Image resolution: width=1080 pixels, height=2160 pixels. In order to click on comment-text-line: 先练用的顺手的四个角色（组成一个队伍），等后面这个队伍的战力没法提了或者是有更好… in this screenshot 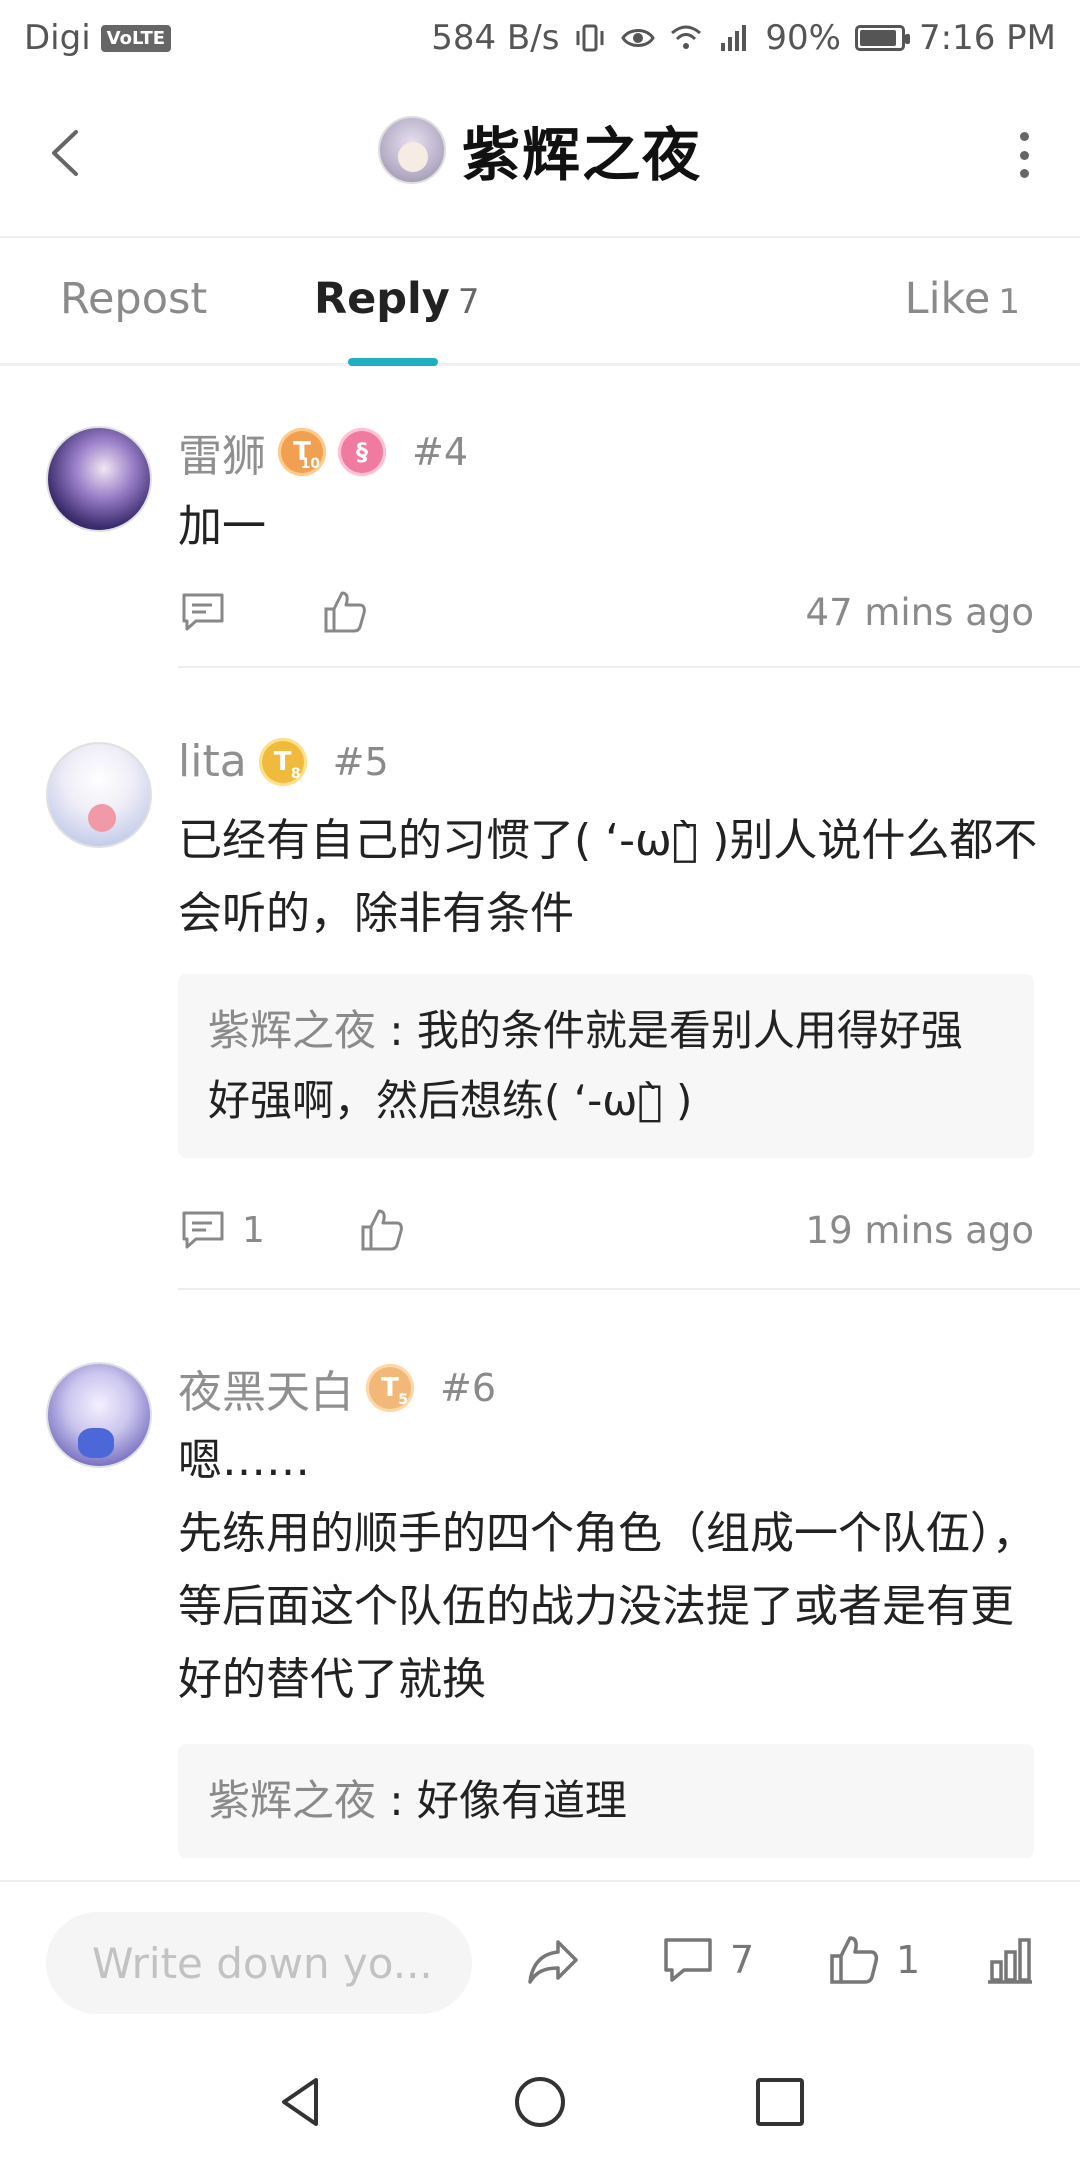, I will do `click(607, 1606)`.